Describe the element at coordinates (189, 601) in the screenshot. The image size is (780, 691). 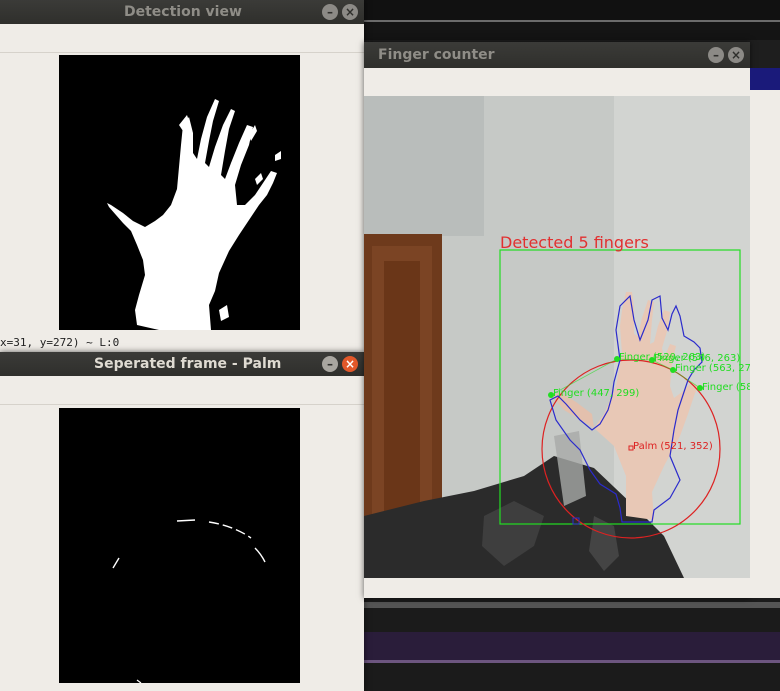
I see `palm-edge-arcs` at that location.